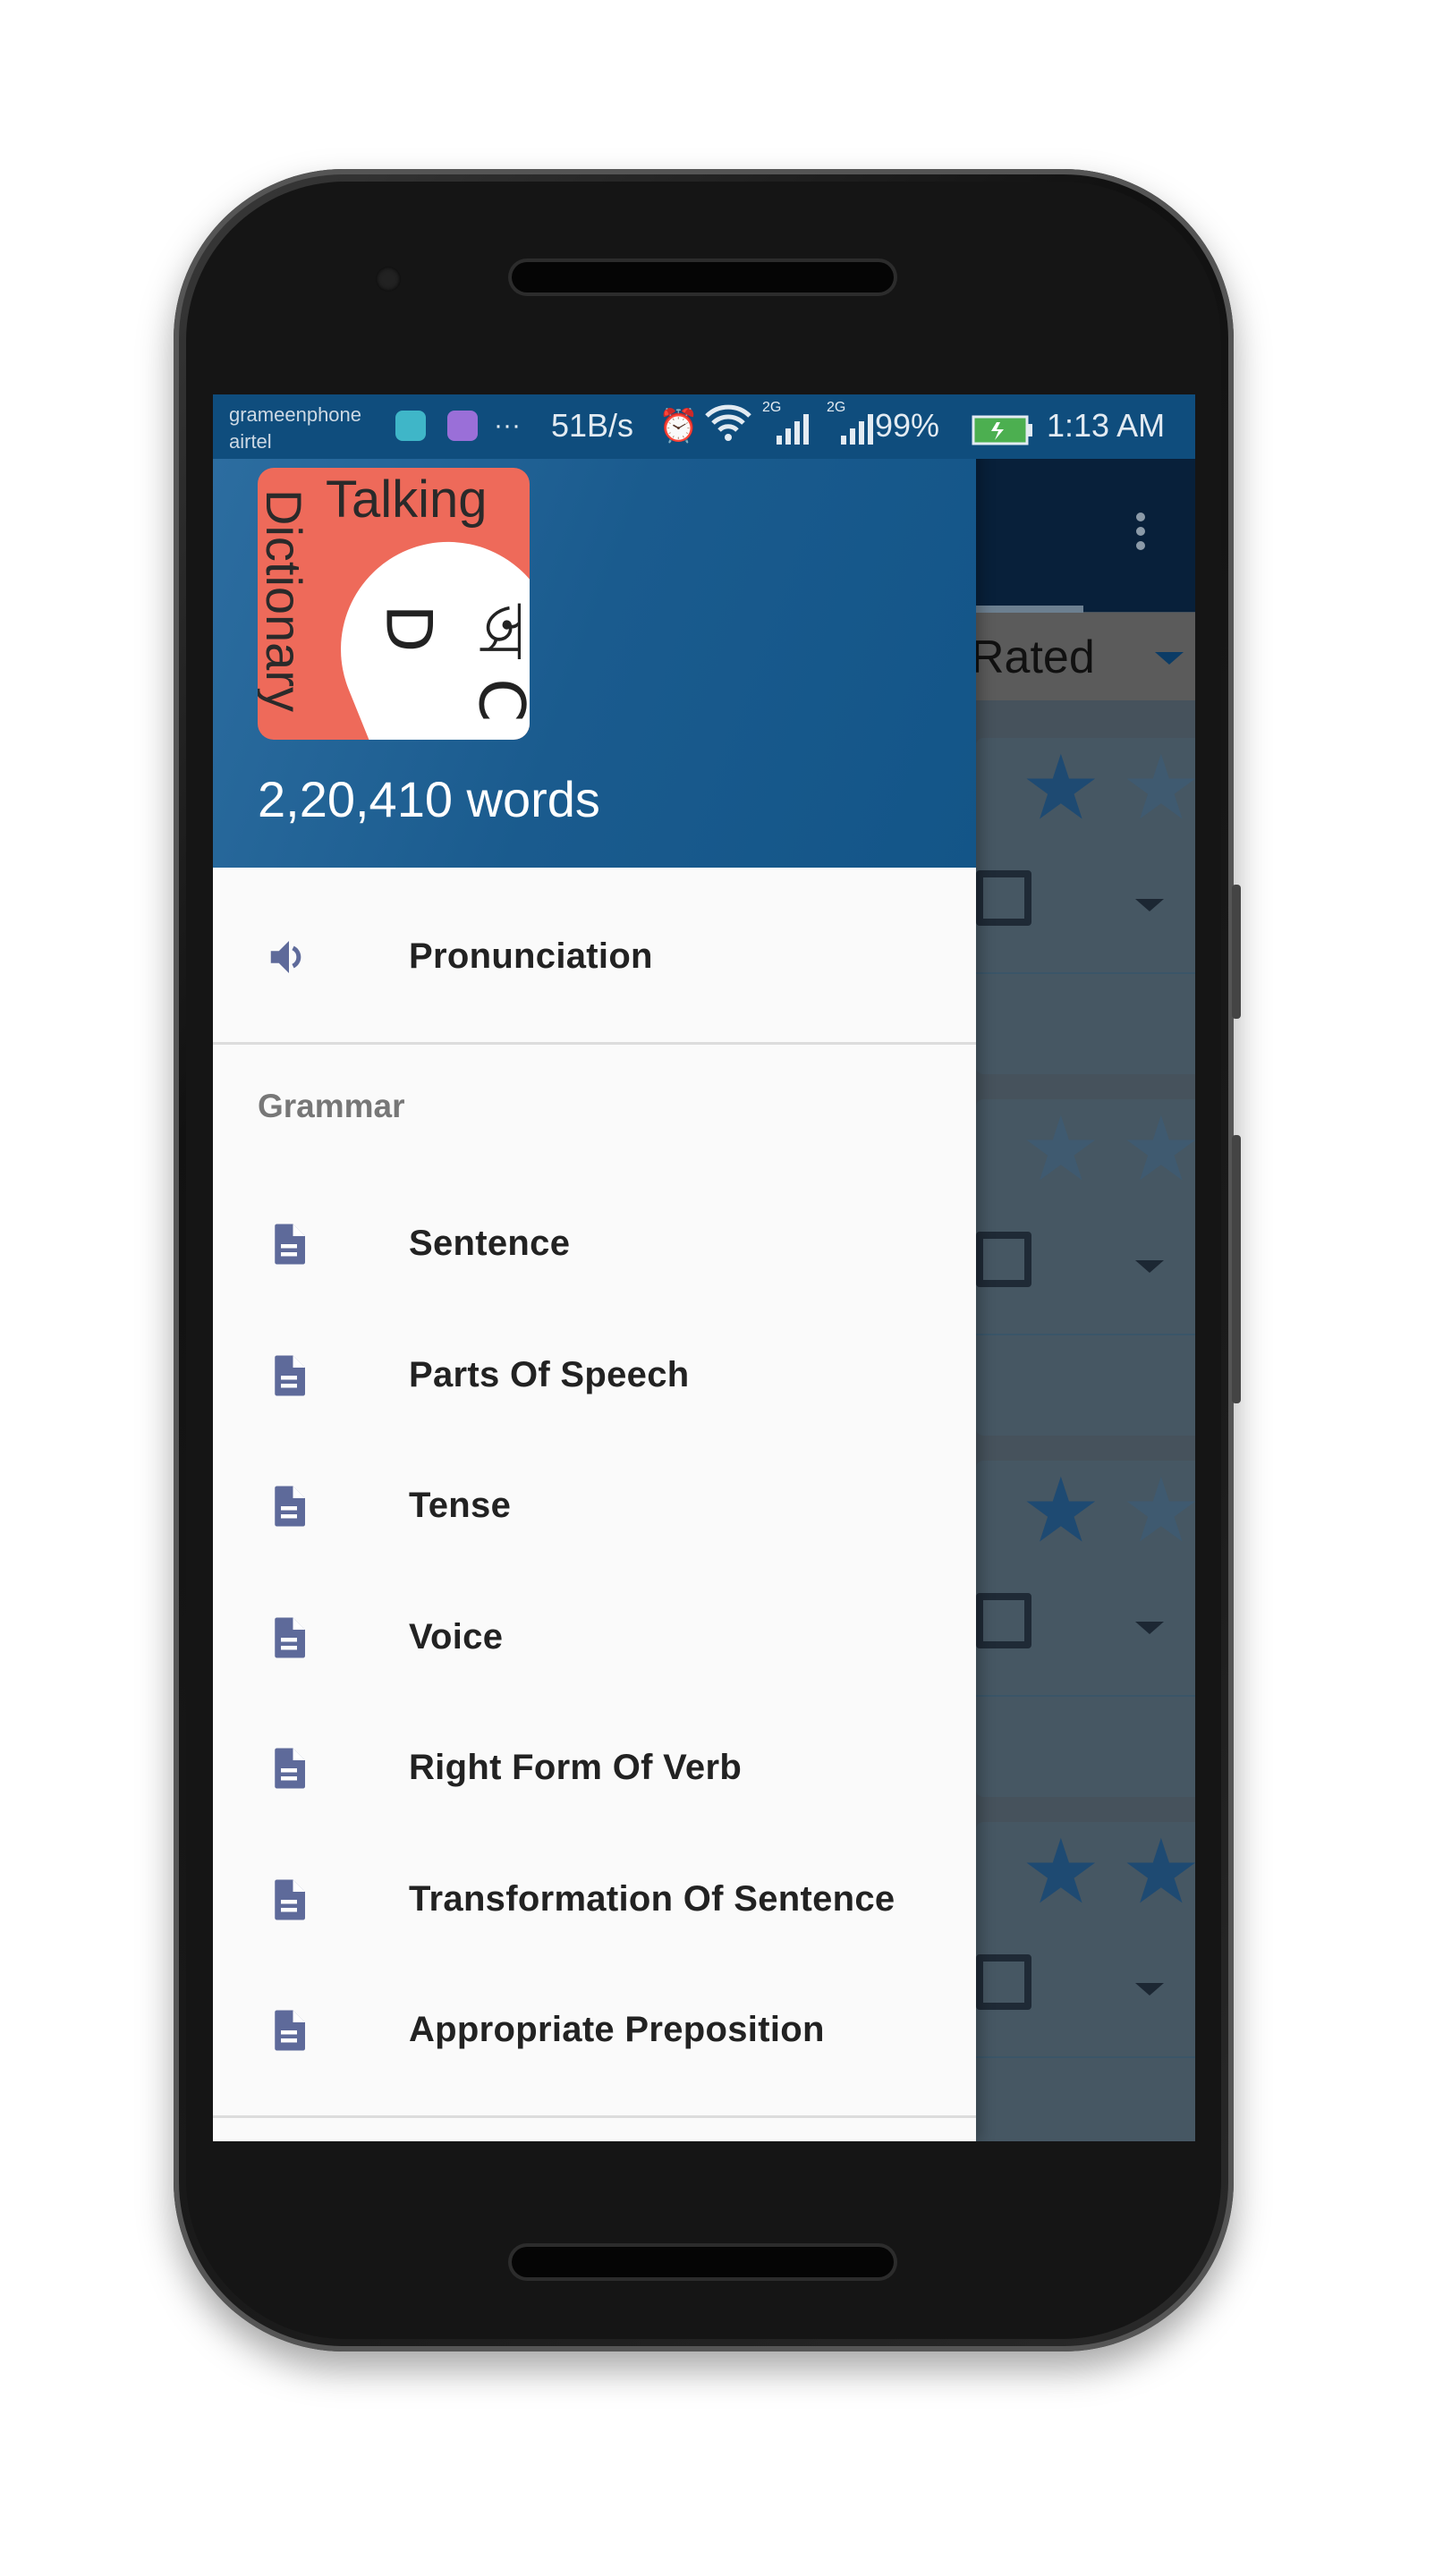  What do you see at coordinates (1169, 658) in the screenshot?
I see `dropdown-arrow-icon` at bounding box center [1169, 658].